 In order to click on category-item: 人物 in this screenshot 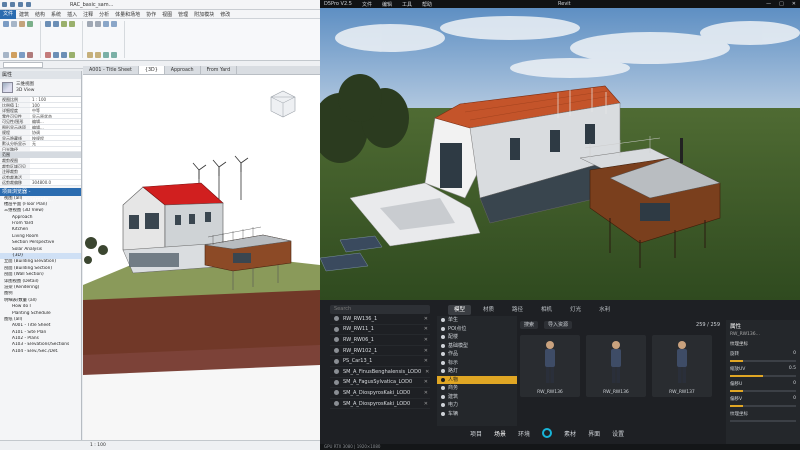, I will do `click(477, 379)`.